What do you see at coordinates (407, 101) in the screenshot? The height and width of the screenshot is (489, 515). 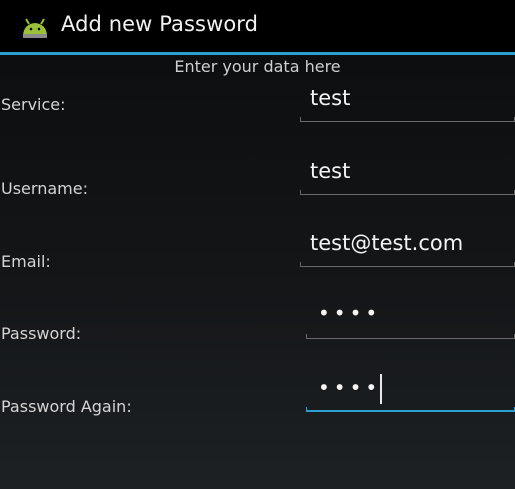 I see `service-field: test` at bounding box center [407, 101].